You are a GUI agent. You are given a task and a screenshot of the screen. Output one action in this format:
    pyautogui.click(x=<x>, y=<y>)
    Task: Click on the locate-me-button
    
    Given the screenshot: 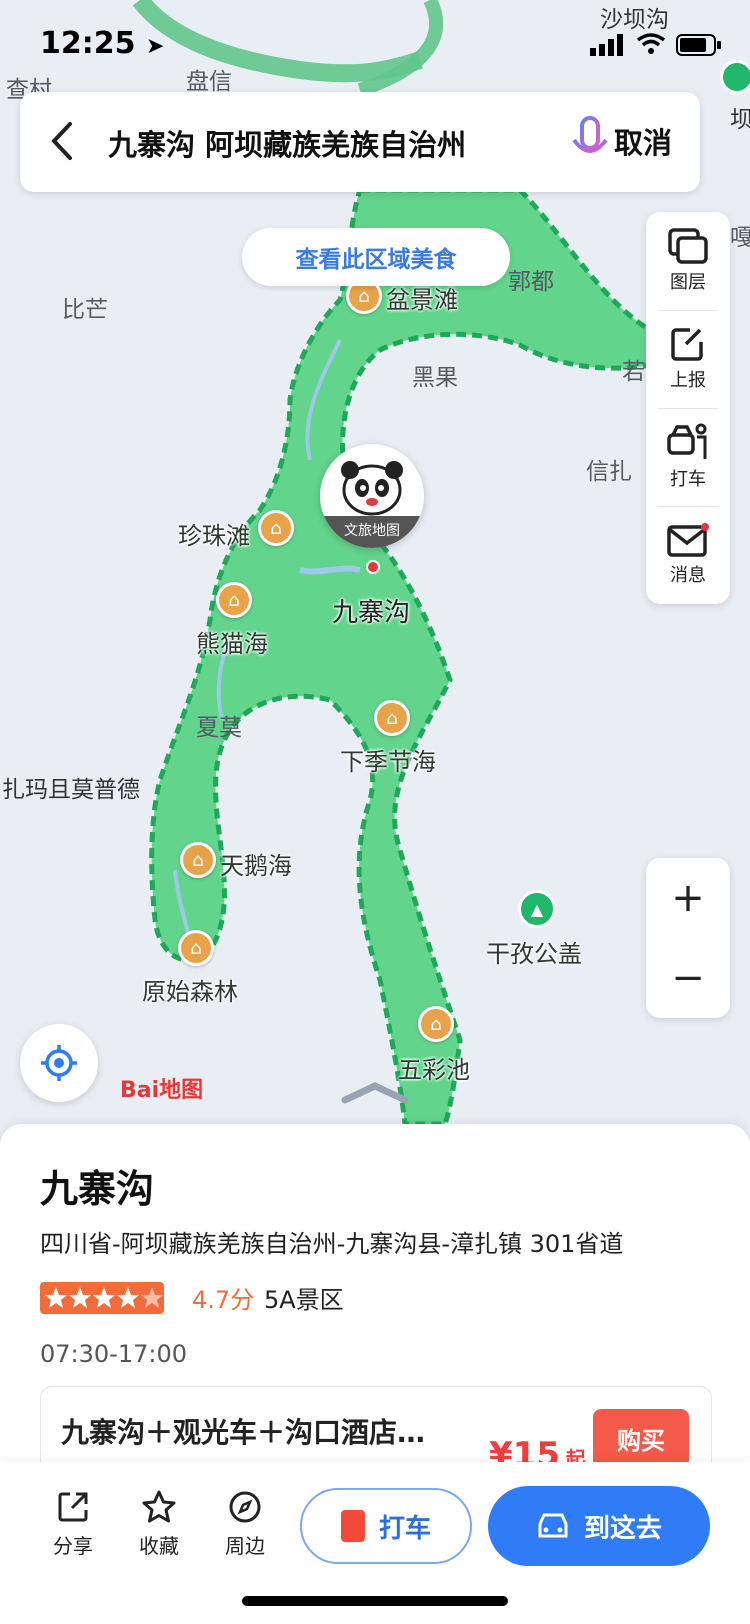 What is the action you would take?
    pyautogui.click(x=59, y=1063)
    